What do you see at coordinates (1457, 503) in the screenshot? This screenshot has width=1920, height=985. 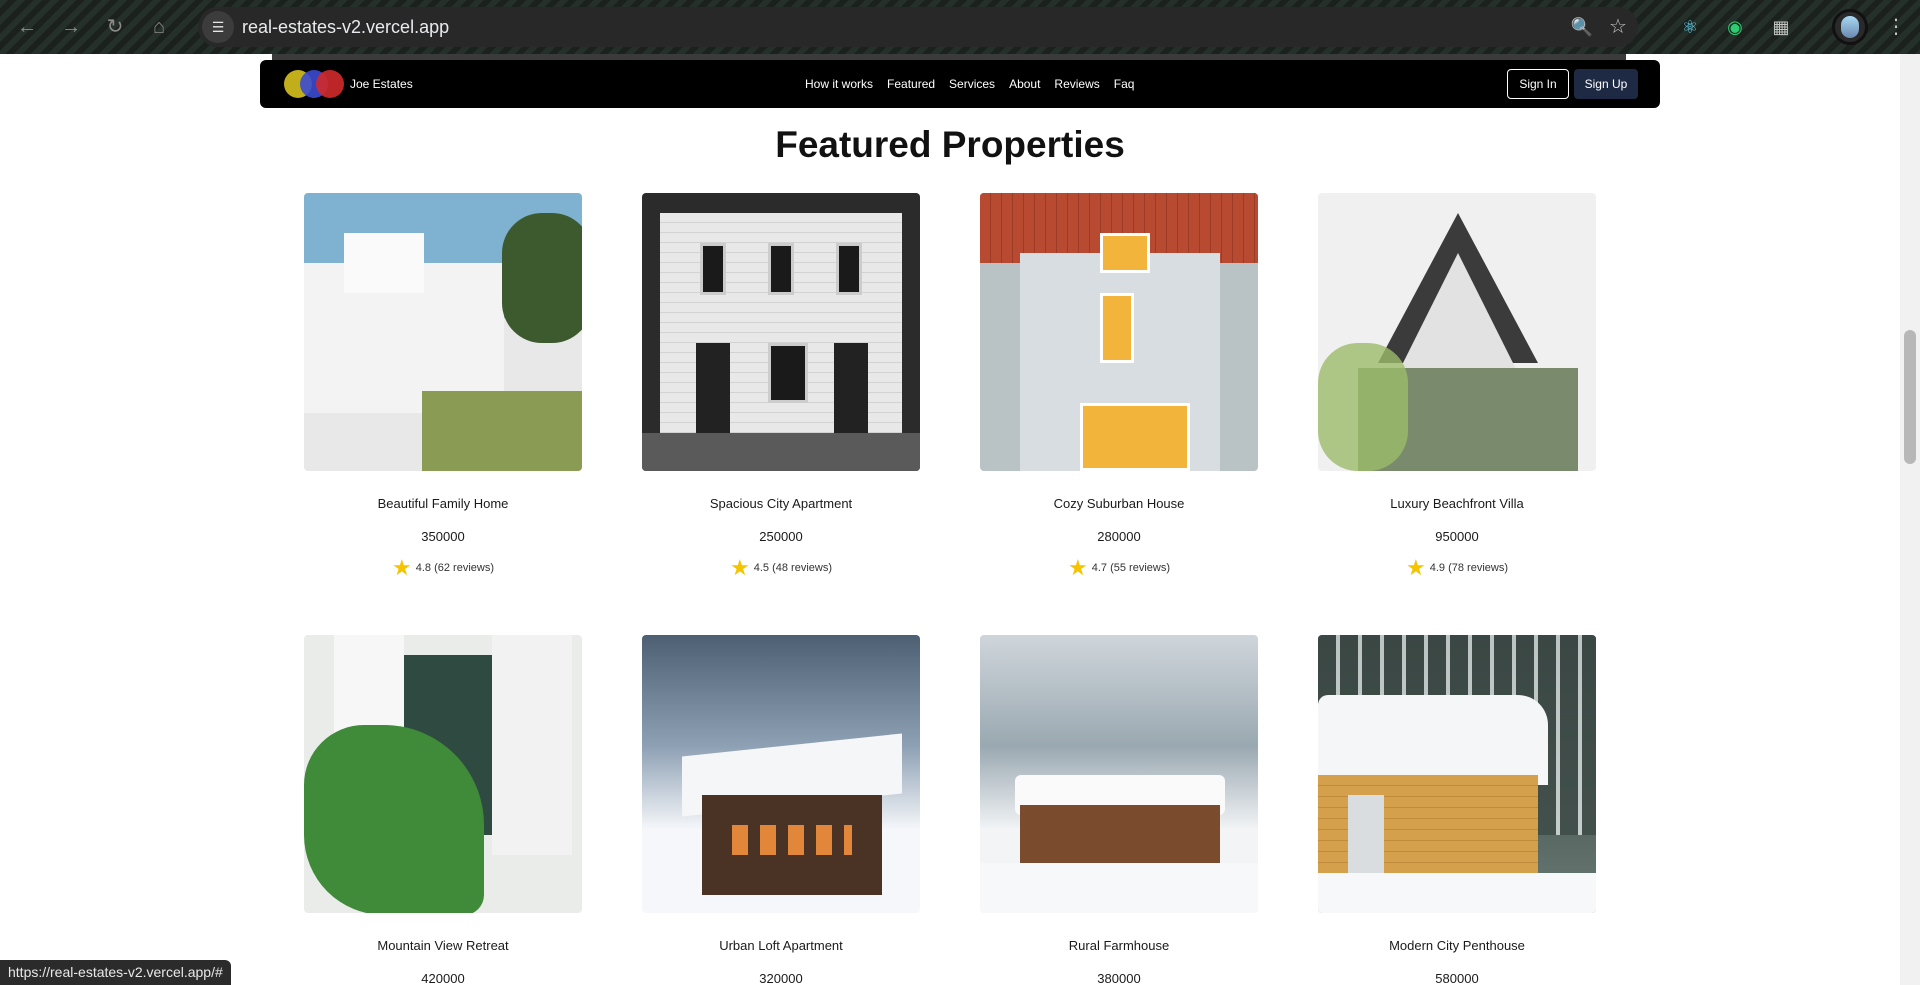 I see `property-name: Luxury Beachfront Villa` at bounding box center [1457, 503].